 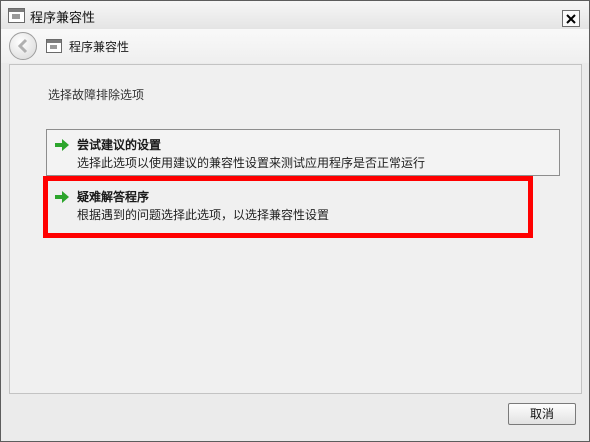 I want to click on close-button, so click(x=571, y=18).